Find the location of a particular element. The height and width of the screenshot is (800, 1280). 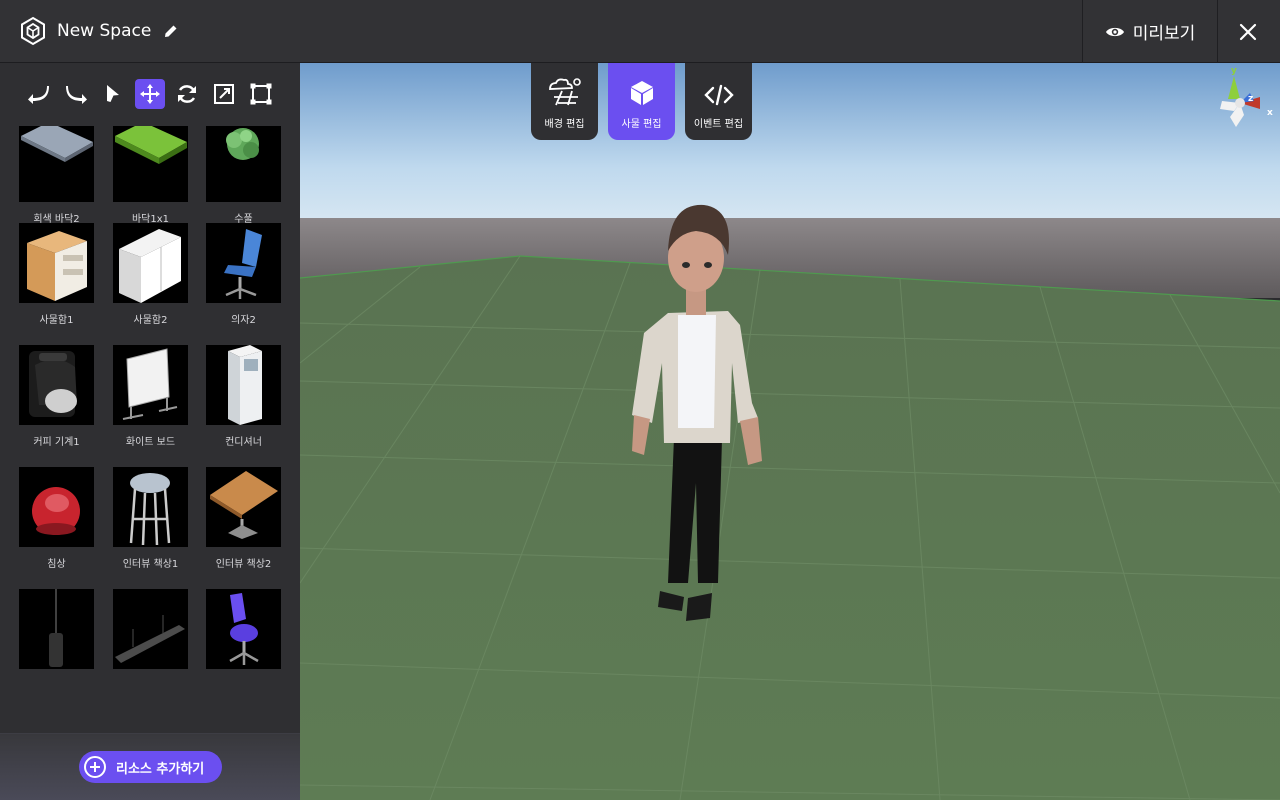

sidebar-footer: 리소스 추가하기 is located at coordinates (150, 766).